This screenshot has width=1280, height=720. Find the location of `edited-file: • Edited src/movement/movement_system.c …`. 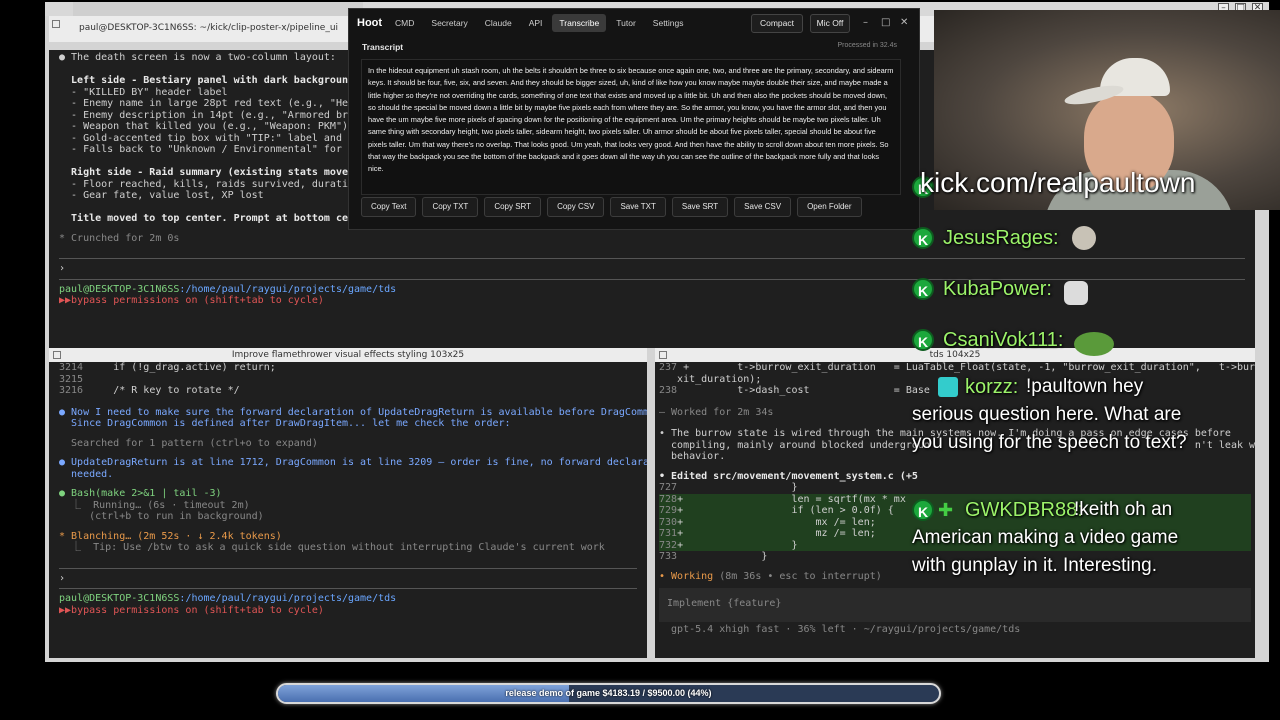

edited-file: • Edited src/movement/movement_system.c … is located at coordinates (788, 476).